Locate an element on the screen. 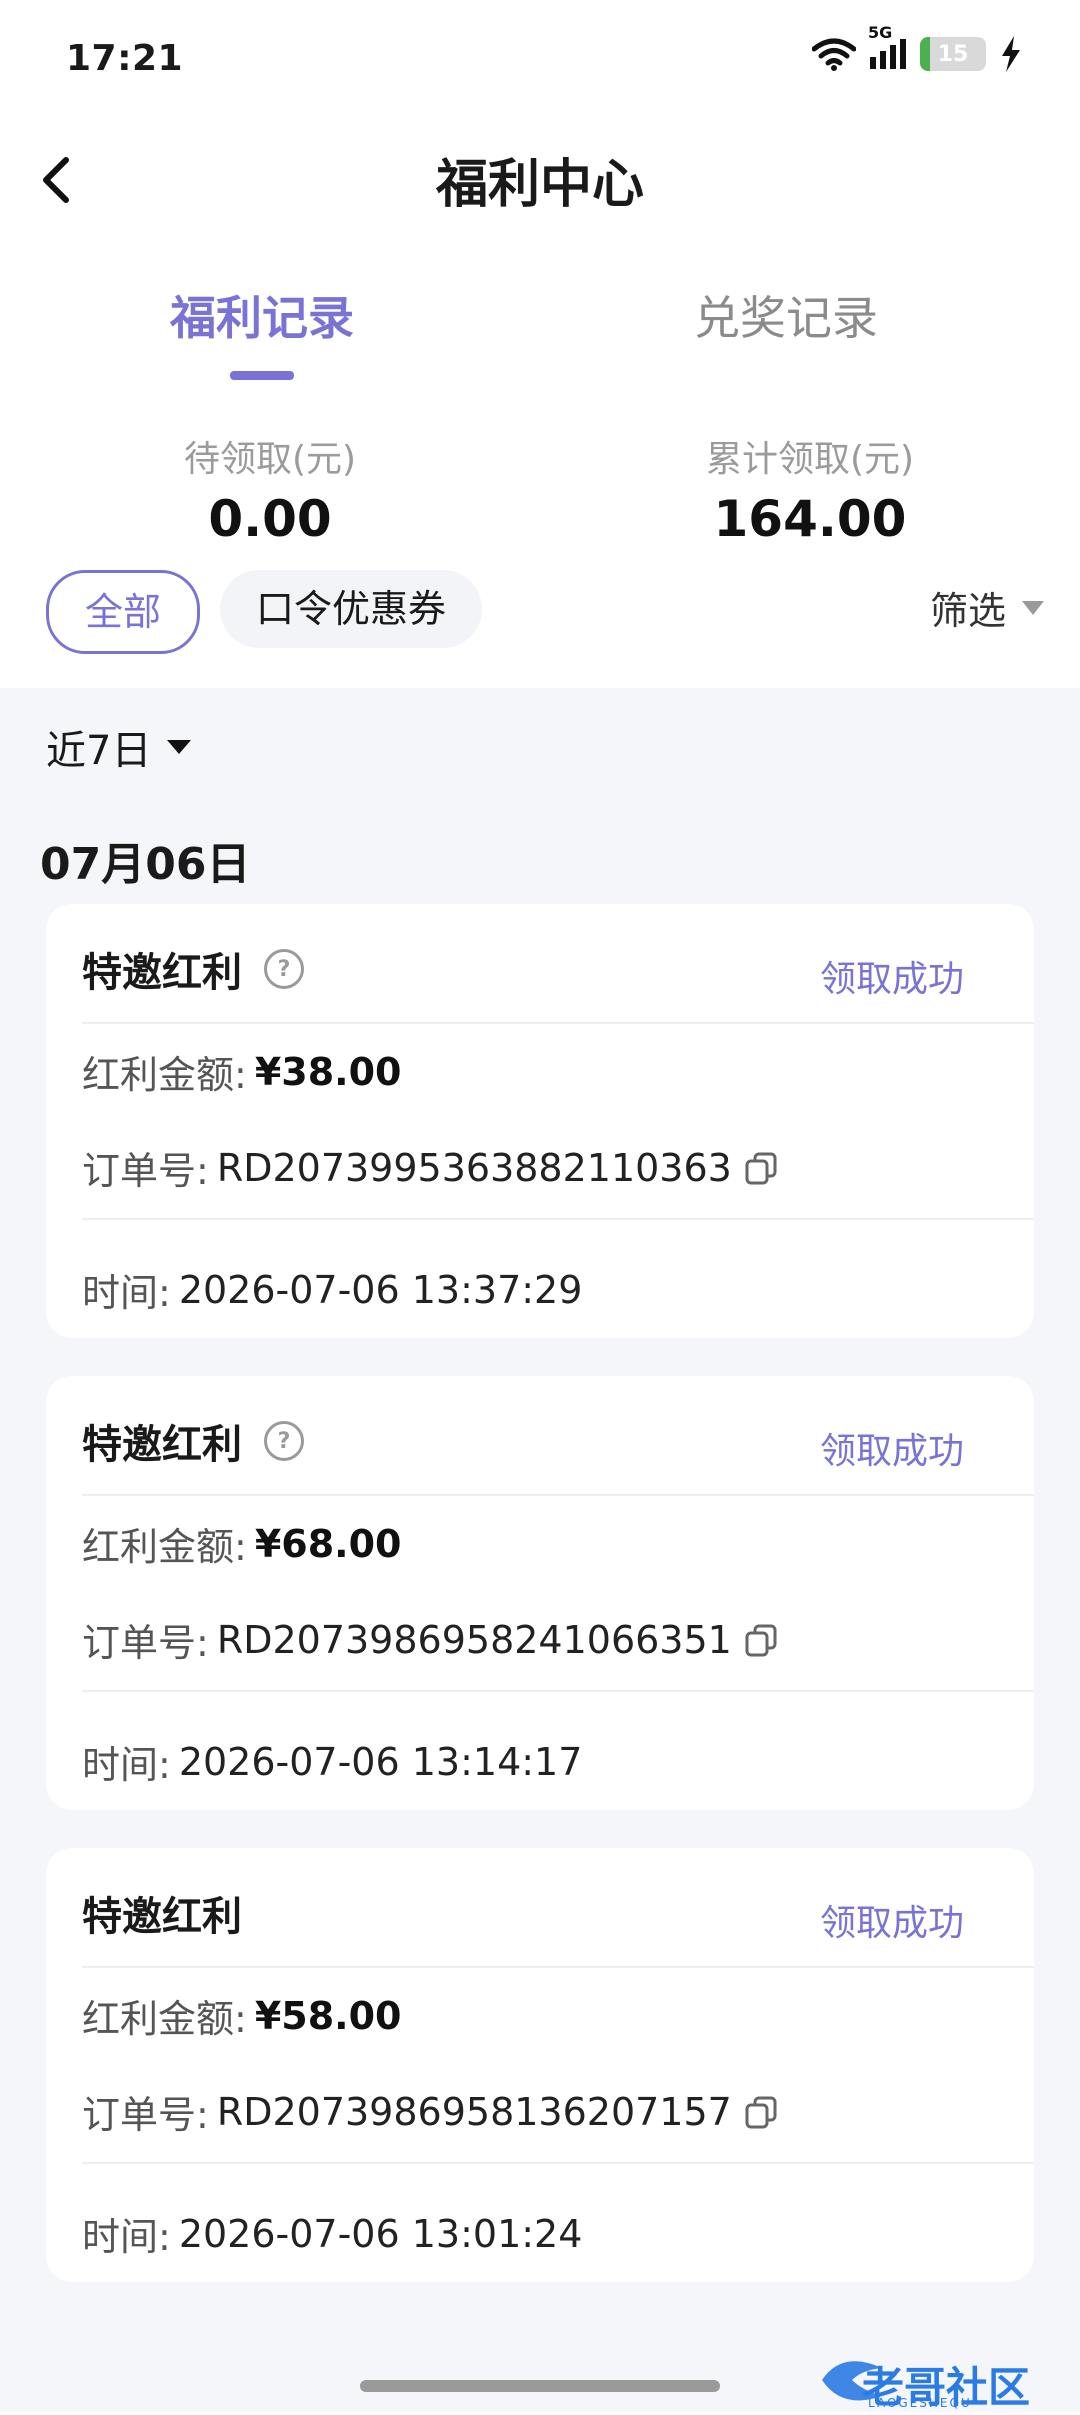  order-row: 订单号: RD2073995363882110363 is located at coordinates (430, 1167).